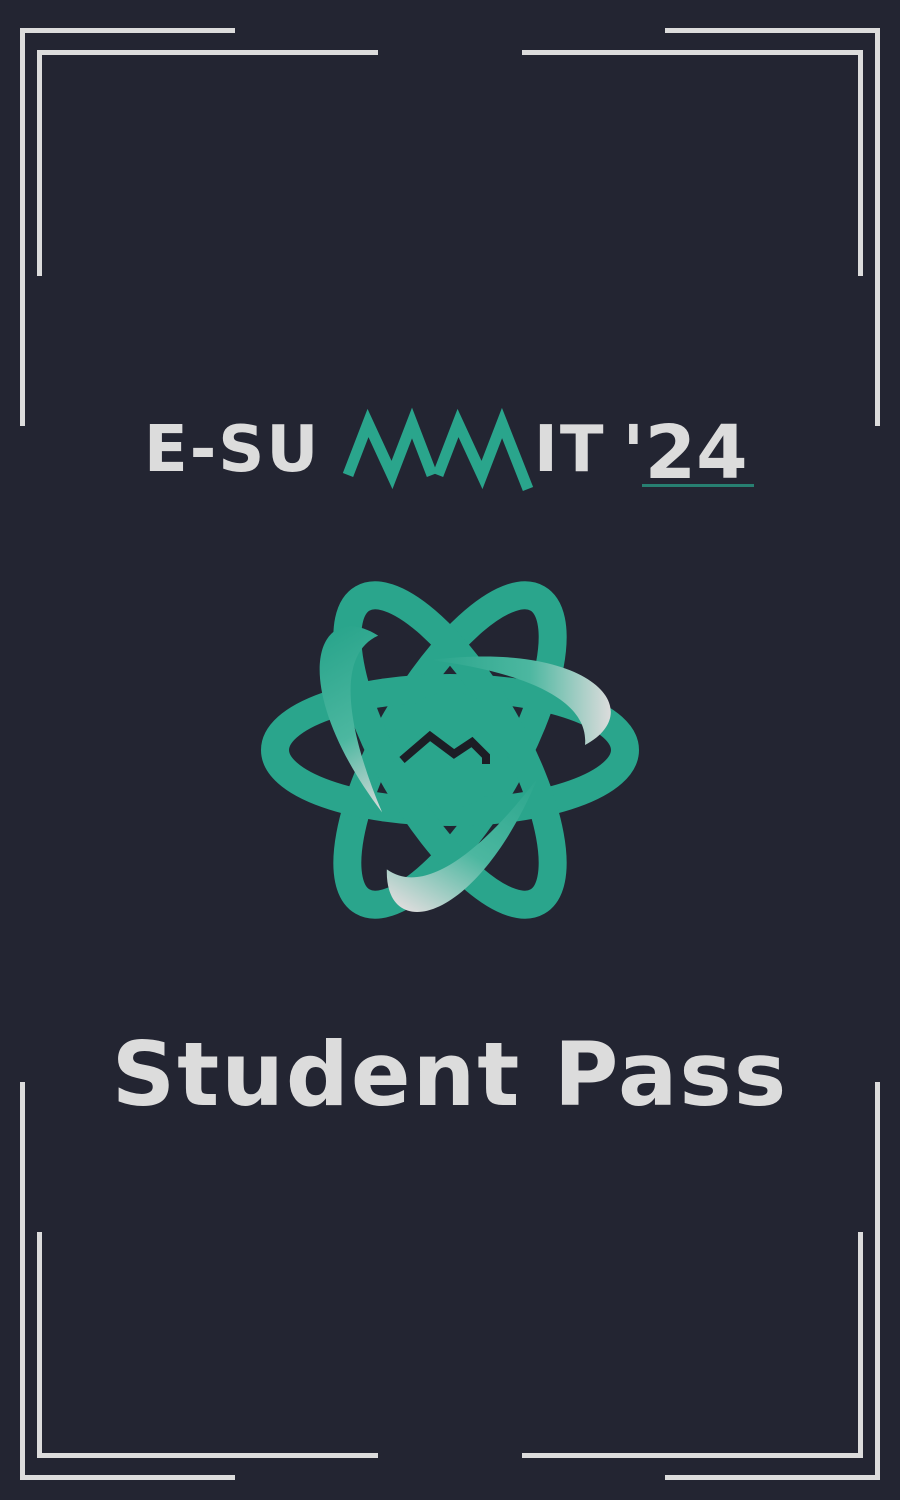  What do you see at coordinates (685, 452) in the screenshot?
I see `event-title-year: '24` at bounding box center [685, 452].